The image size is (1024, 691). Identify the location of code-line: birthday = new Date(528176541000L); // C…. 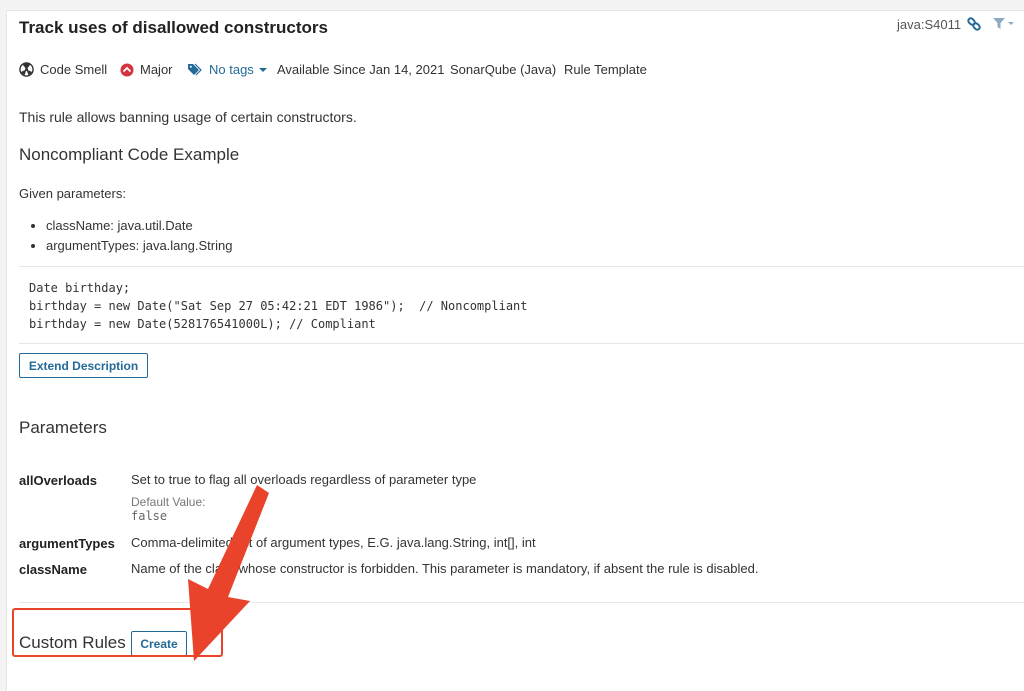
(202, 324).